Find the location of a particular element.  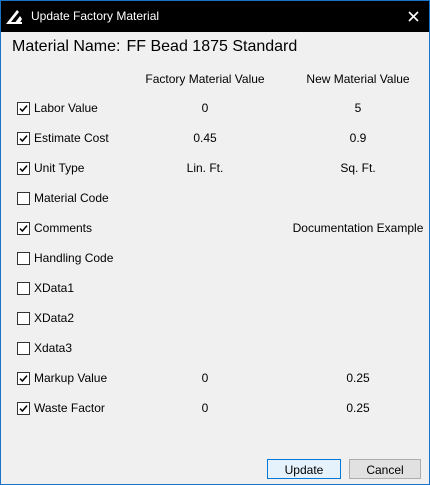

unit-type-checkbox is located at coordinates (23, 168).